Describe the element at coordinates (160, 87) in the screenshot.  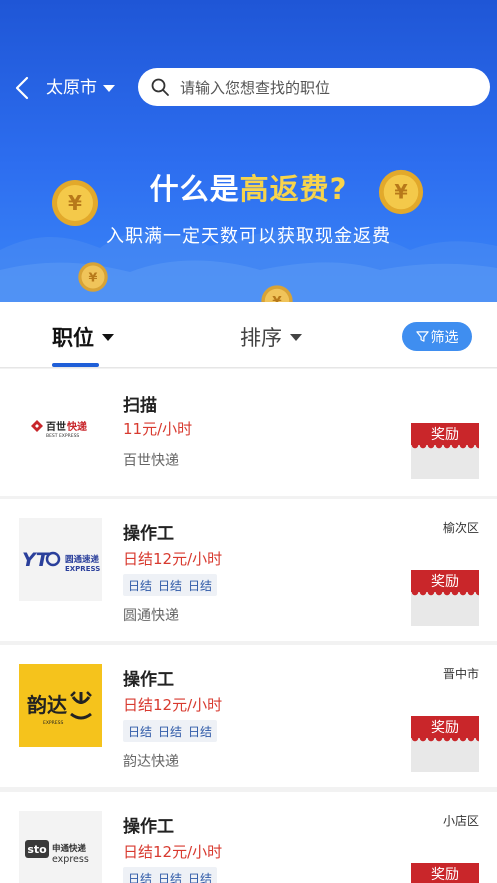
I see `search-icon` at that location.